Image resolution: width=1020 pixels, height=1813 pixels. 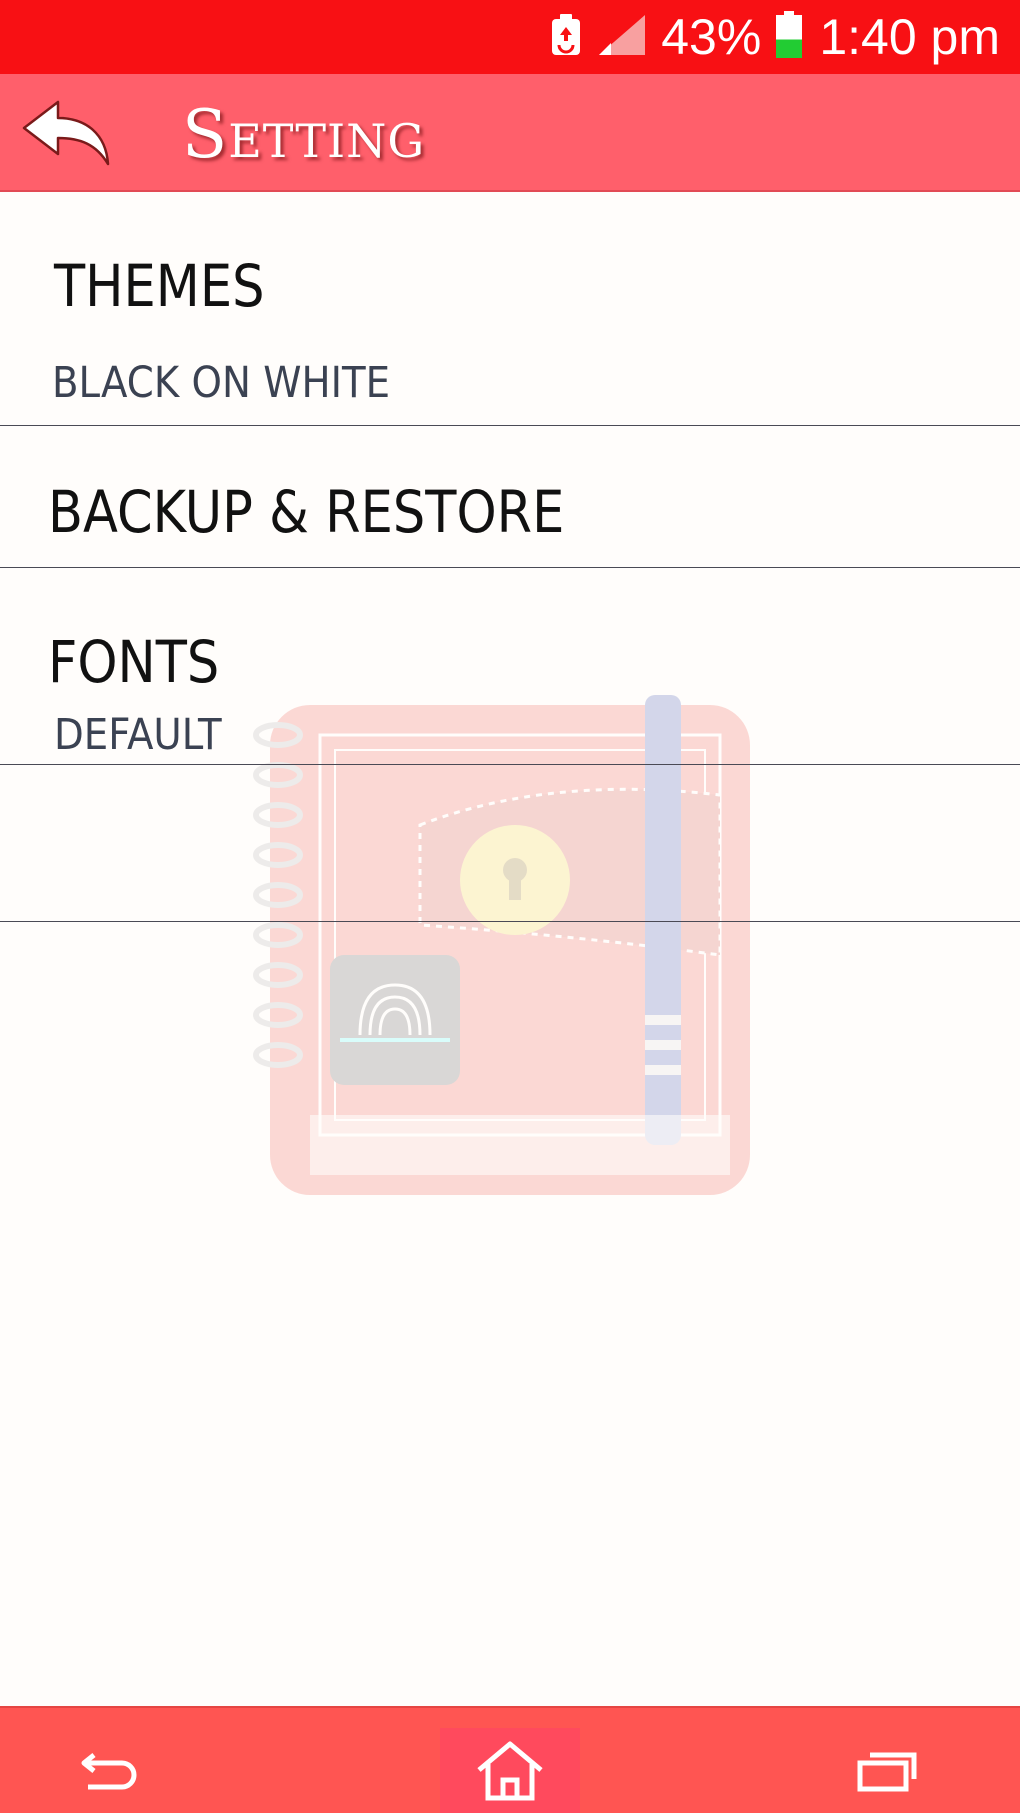 I want to click on navigation-bar, so click(x=510, y=1759).